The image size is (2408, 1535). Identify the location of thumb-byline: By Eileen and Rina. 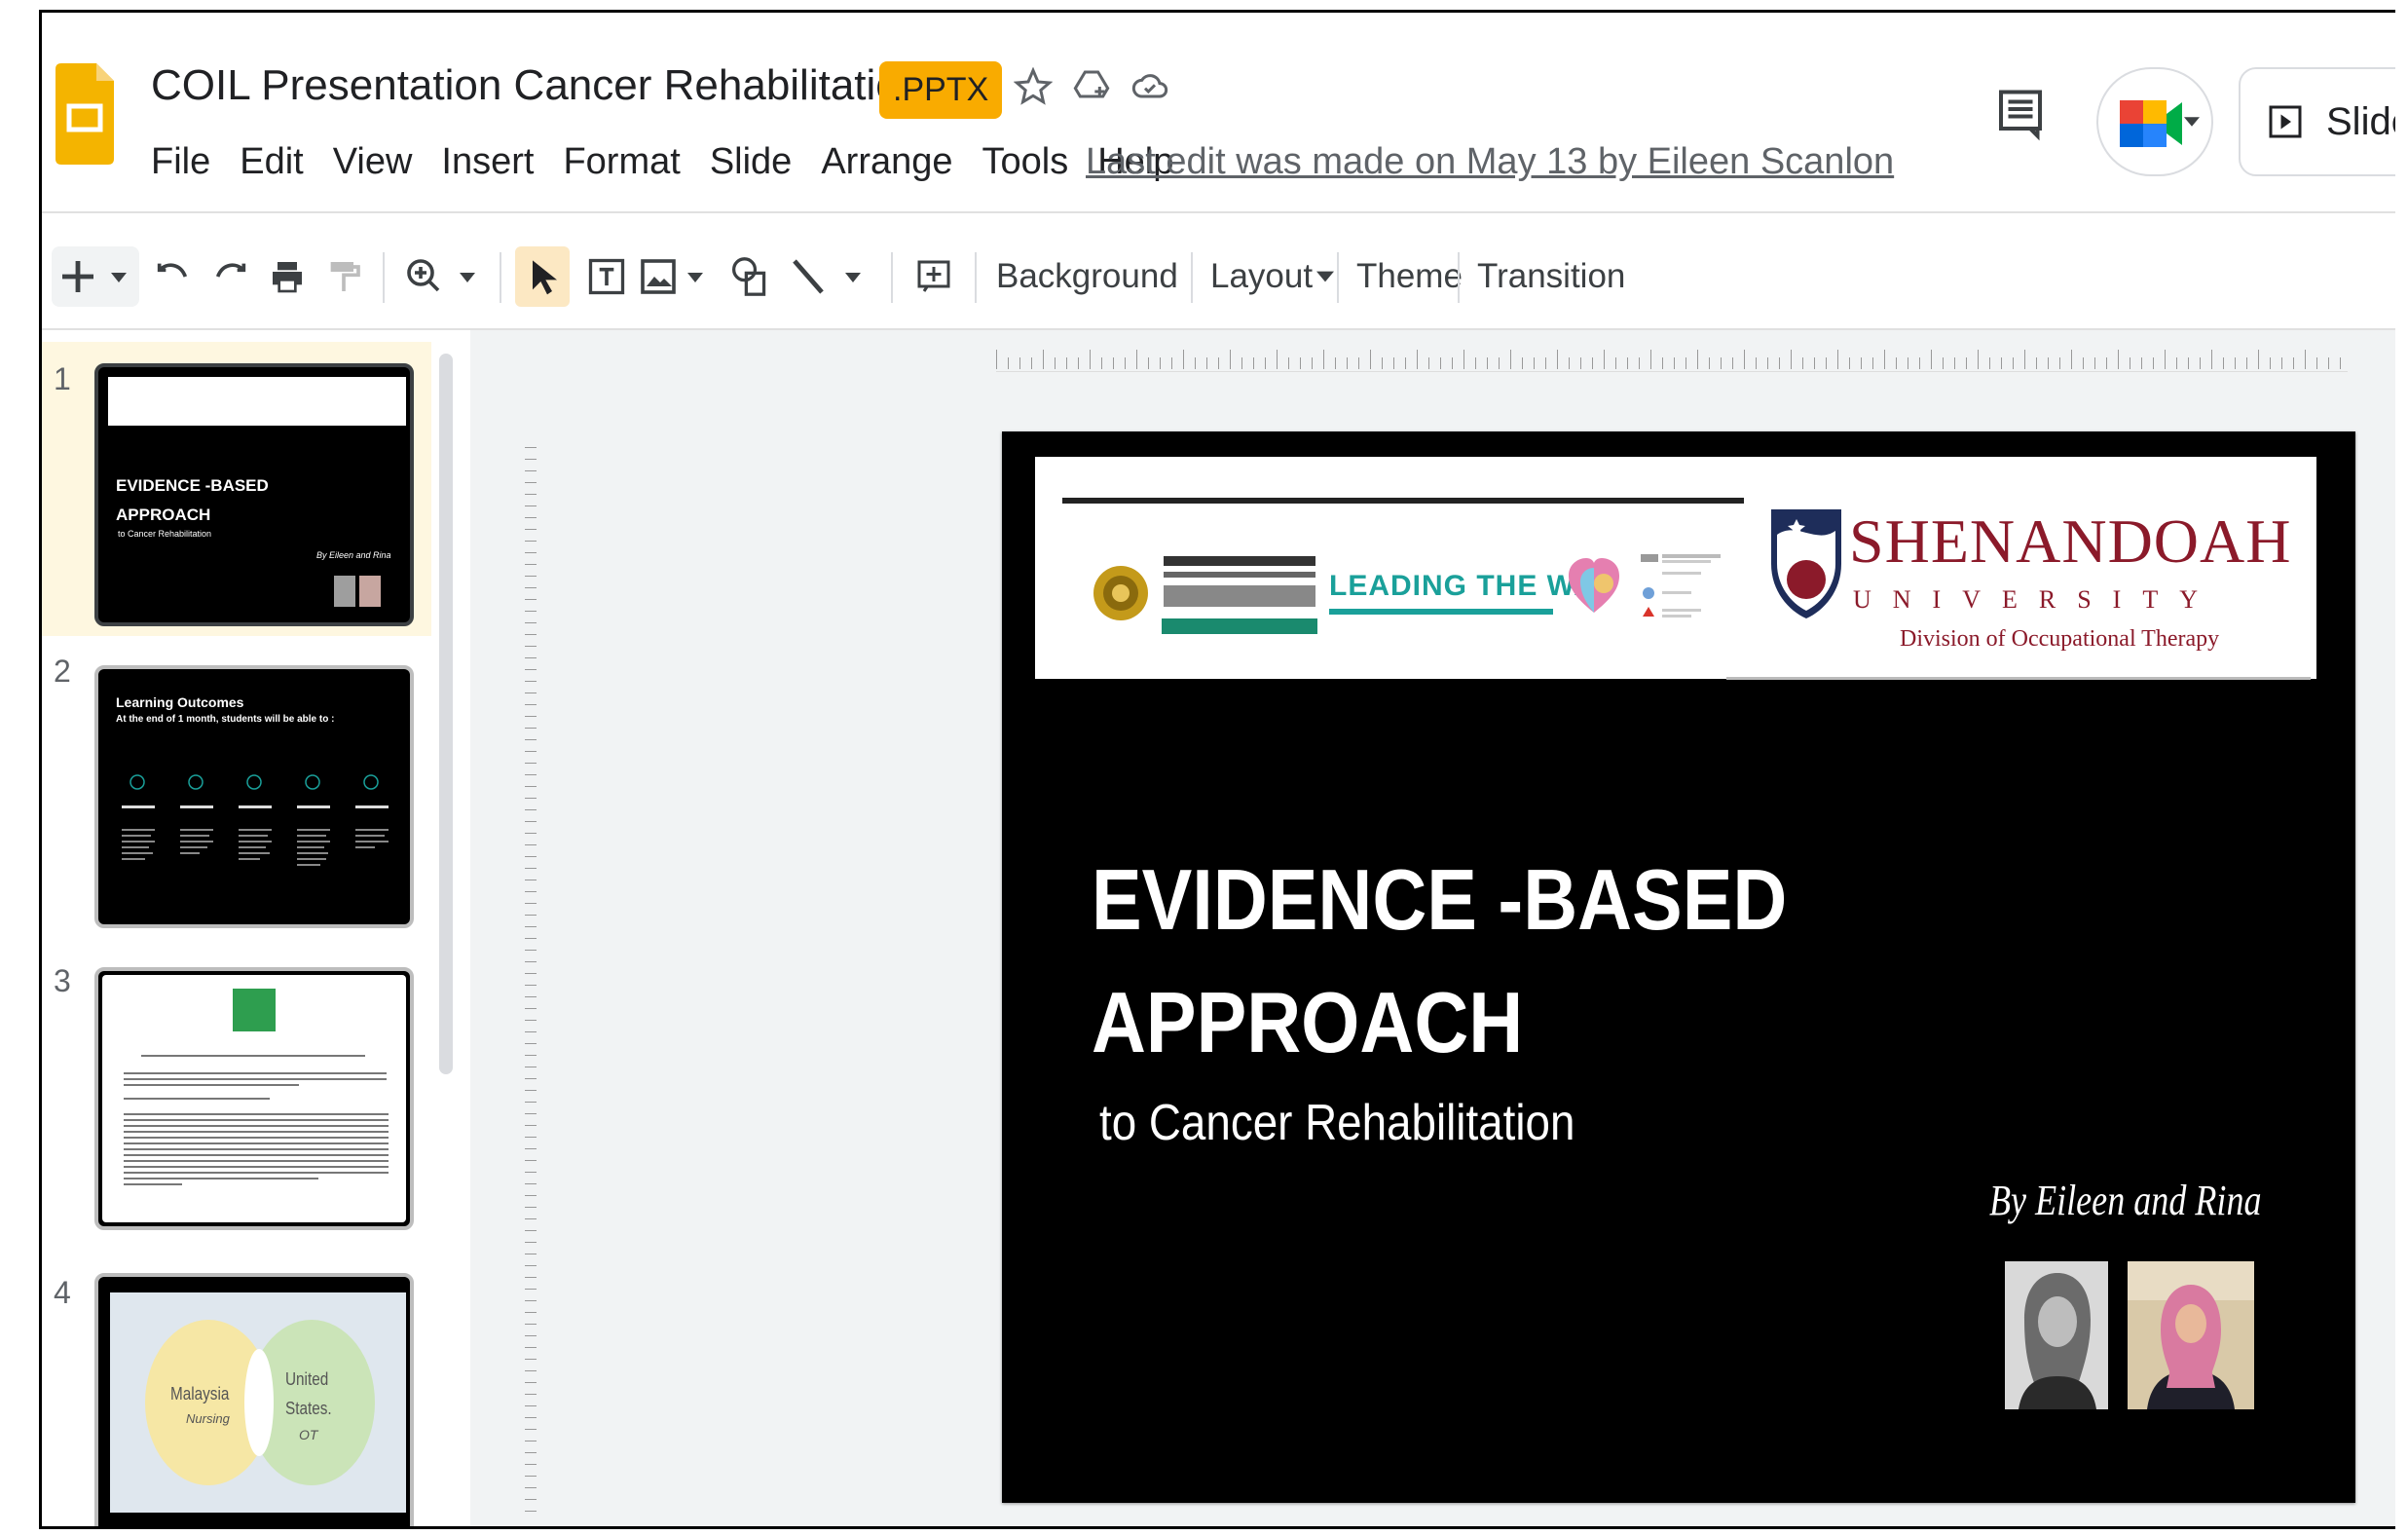
(353, 555).